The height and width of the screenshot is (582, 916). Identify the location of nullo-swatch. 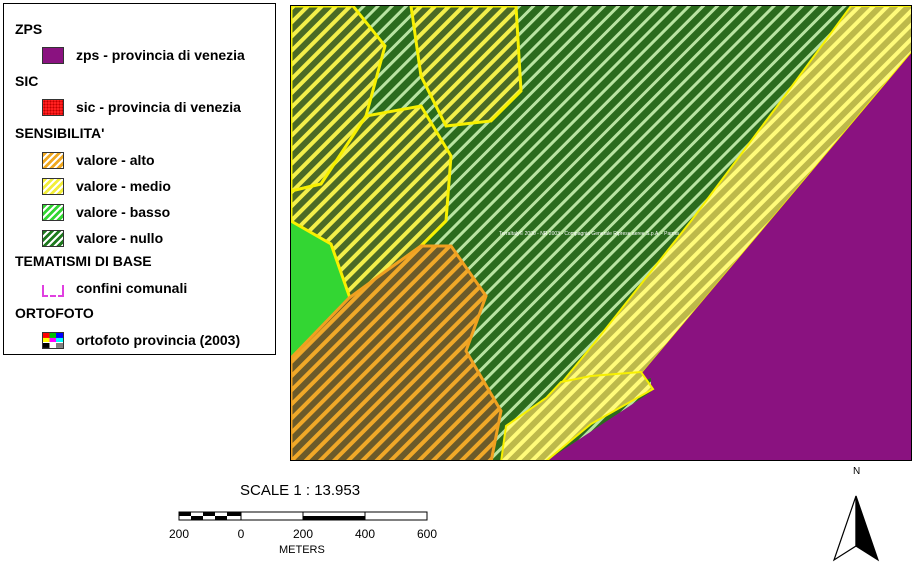
(53, 238).